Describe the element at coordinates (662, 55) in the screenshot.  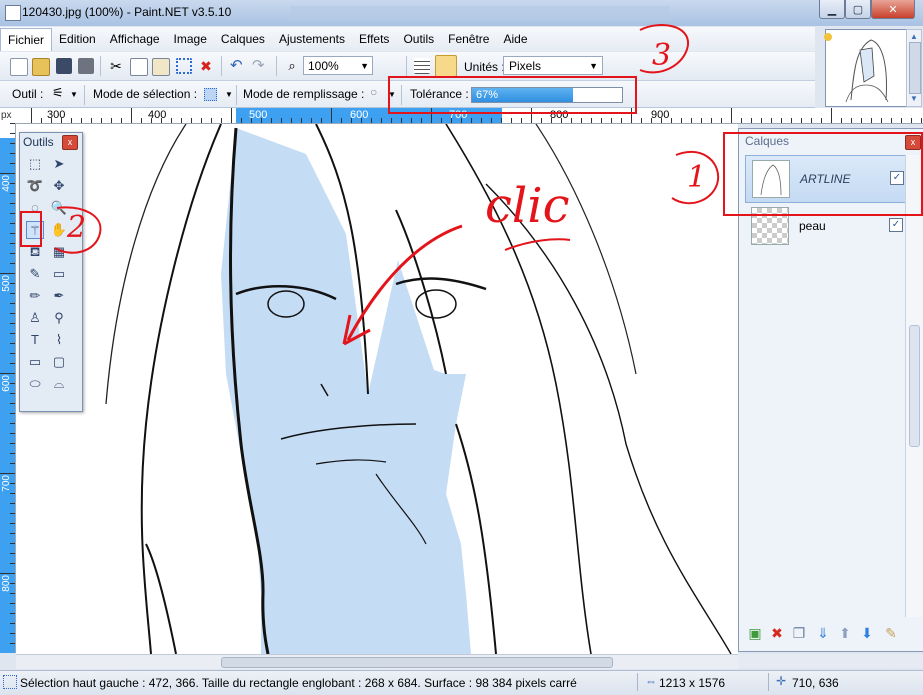
I see `annotation-step-3: 3` at that location.